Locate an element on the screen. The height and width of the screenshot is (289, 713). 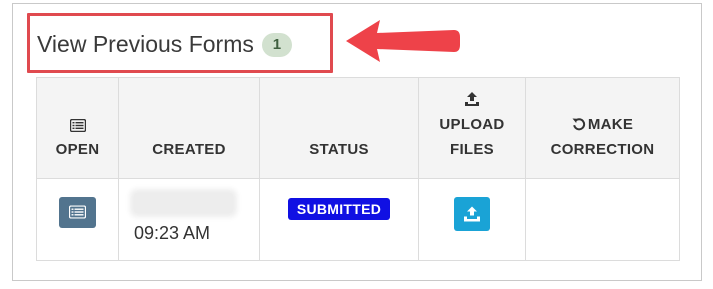
page-title: View Previous Forms is located at coordinates (145, 44).